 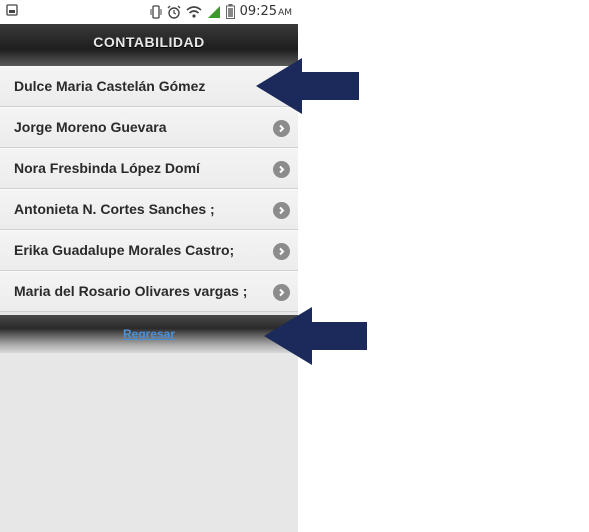 What do you see at coordinates (194, 11) in the screenshot?
I see `wifi-icon` at bounding box center [194, 11].